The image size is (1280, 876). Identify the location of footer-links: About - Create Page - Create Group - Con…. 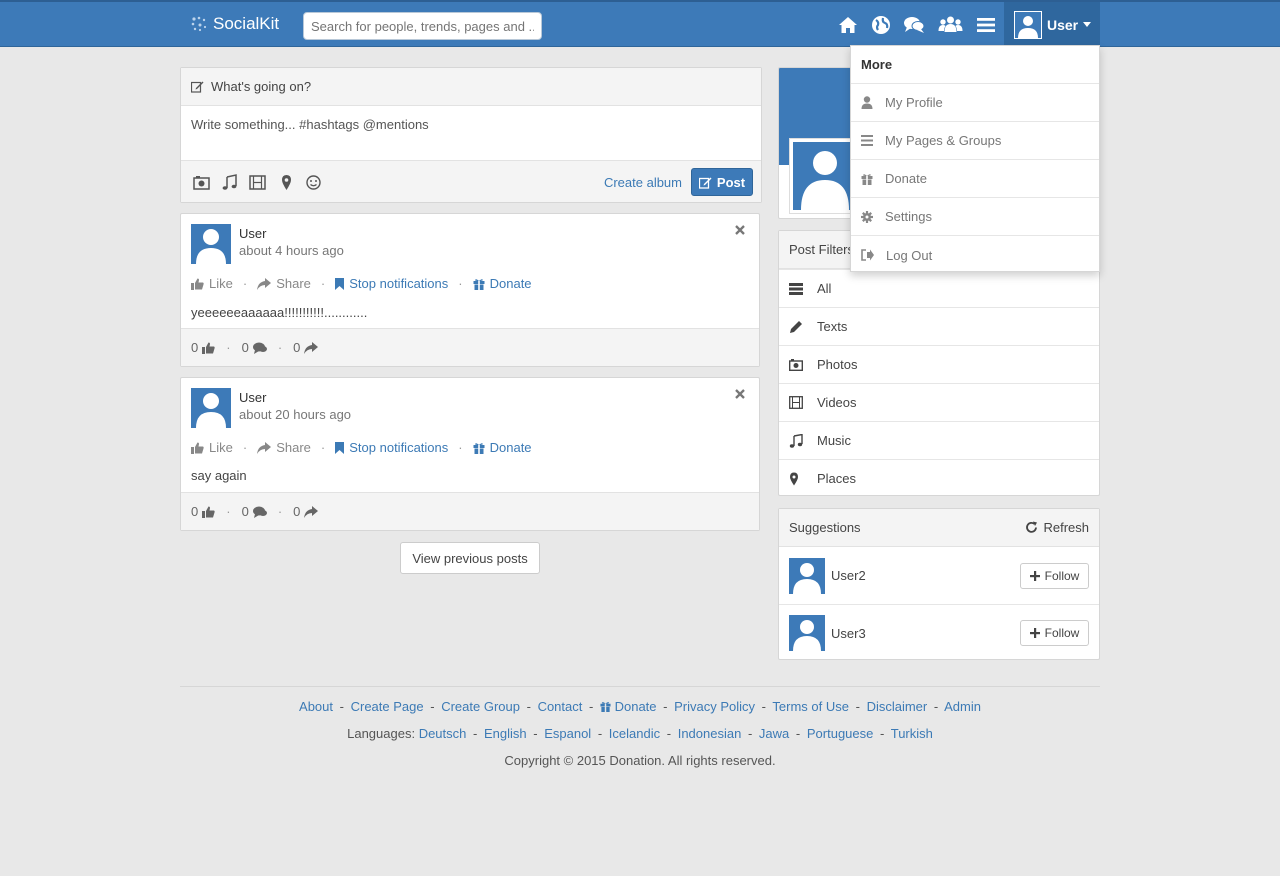
(640, 706).